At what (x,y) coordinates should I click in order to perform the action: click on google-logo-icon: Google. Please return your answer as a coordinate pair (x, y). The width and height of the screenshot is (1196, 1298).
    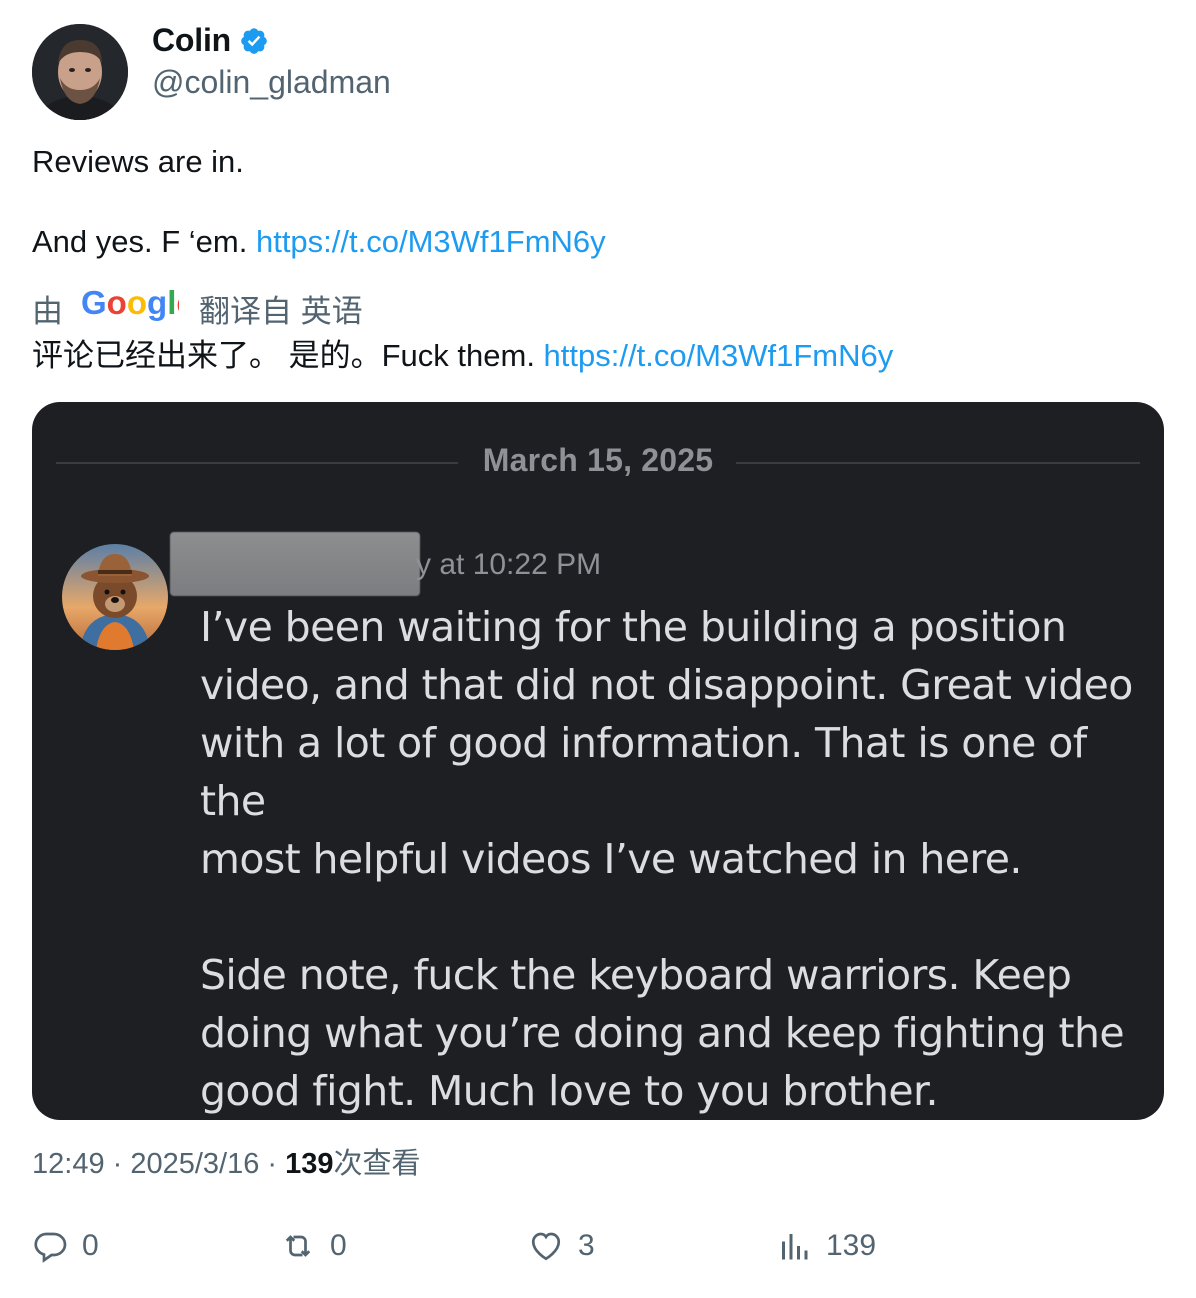
    Looking at the image, I should click on (138, 307).